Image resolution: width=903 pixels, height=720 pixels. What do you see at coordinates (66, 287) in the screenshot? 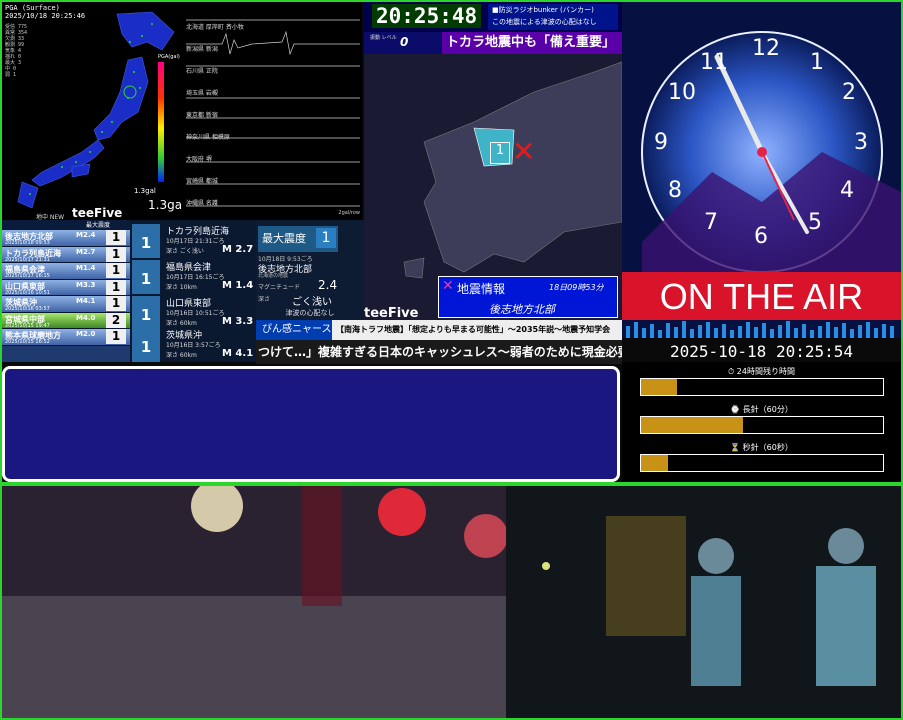
I see `list-item: 山口県東部 2025/10/16 10:51 M3.3 1` at bounding box center [66, 287].